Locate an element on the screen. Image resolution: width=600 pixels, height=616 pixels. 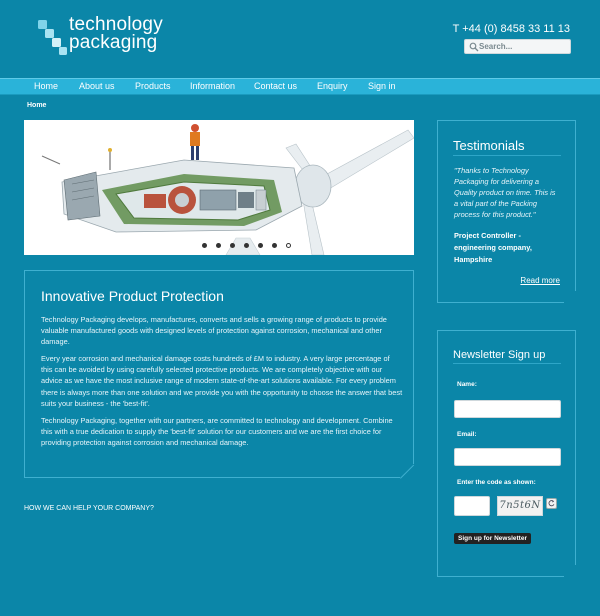
name-label: Name: is located at coordinates (467, 384).